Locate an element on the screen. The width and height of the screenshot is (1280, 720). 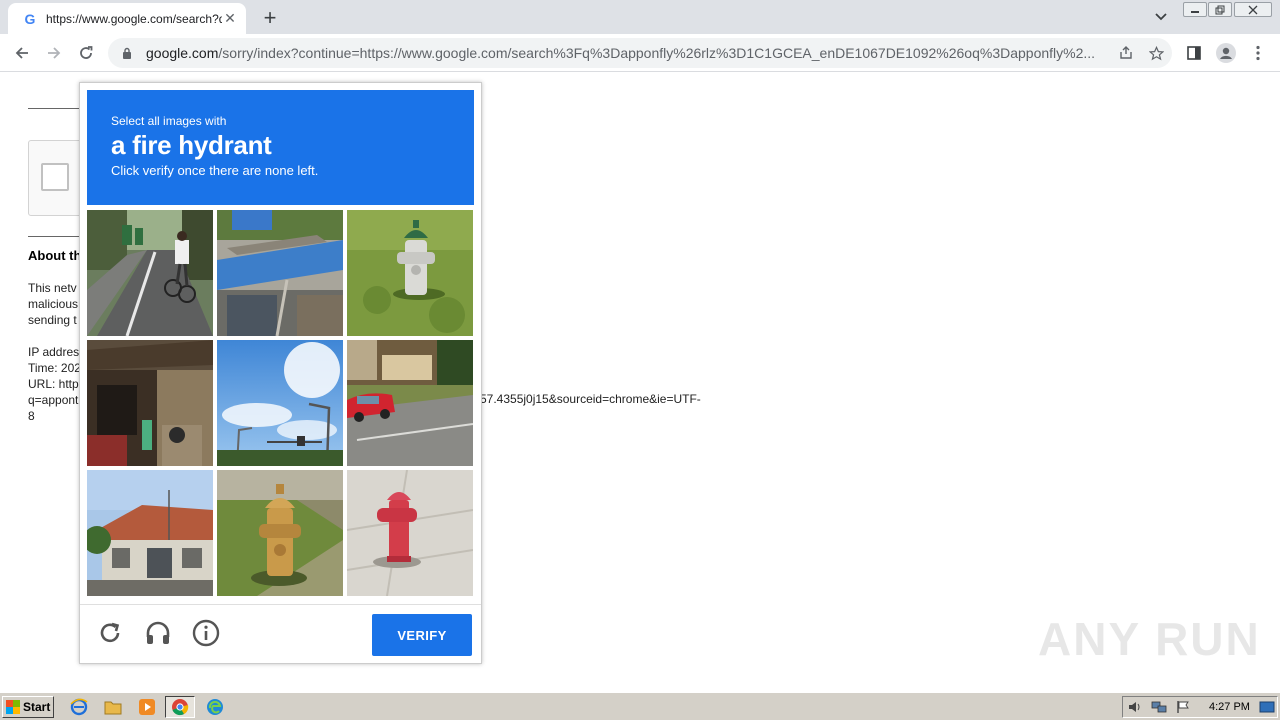
captcha-tile-red-hydrant is located at coordinates (410, 533).